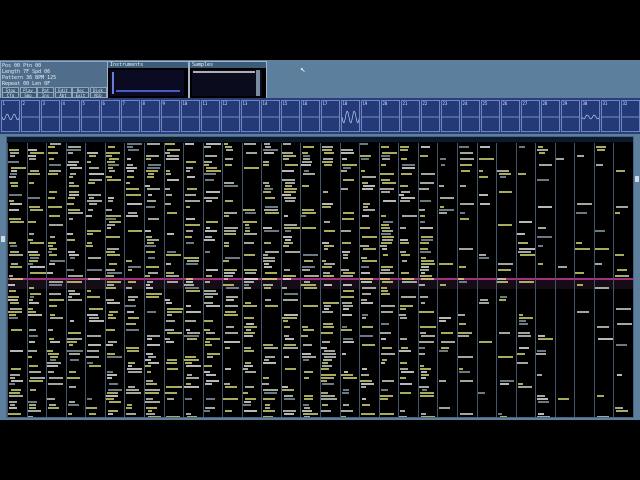 Image resolution: width=640 pixels, height=480 pixels. I want to click on channel-scope: 9, so click(170, 116).